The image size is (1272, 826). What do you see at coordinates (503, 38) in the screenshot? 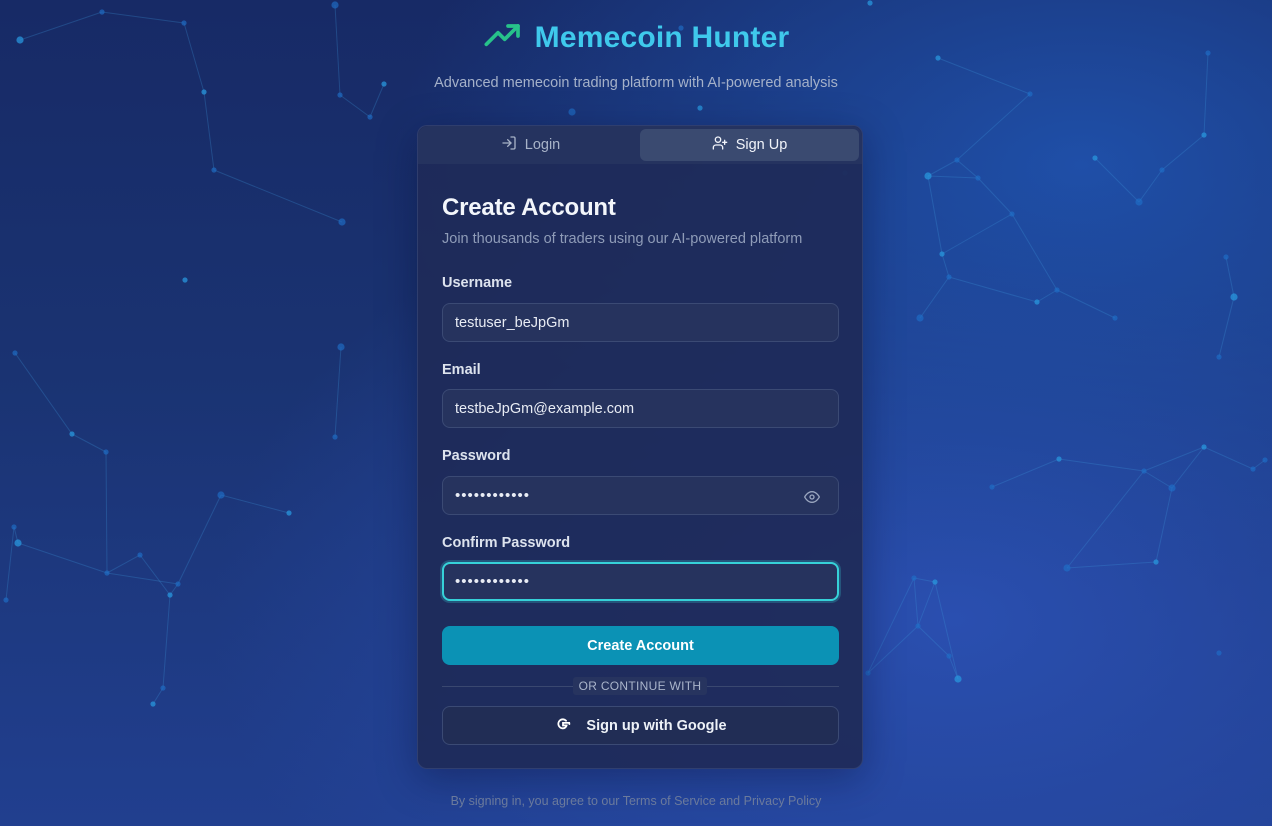
I see `trending-up-icon` at bounding box center [503, 38].